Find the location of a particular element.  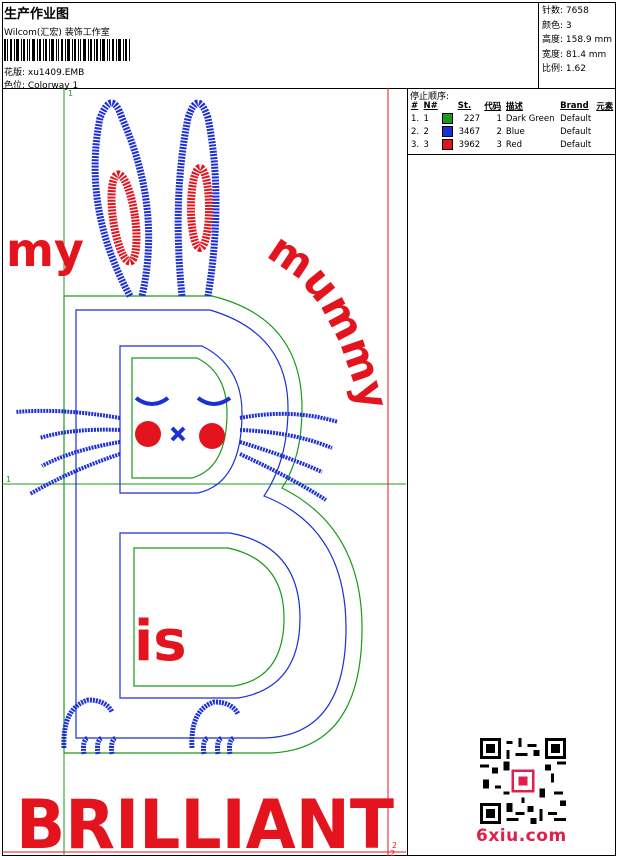

left-eye is located at coordinates (152, 401).